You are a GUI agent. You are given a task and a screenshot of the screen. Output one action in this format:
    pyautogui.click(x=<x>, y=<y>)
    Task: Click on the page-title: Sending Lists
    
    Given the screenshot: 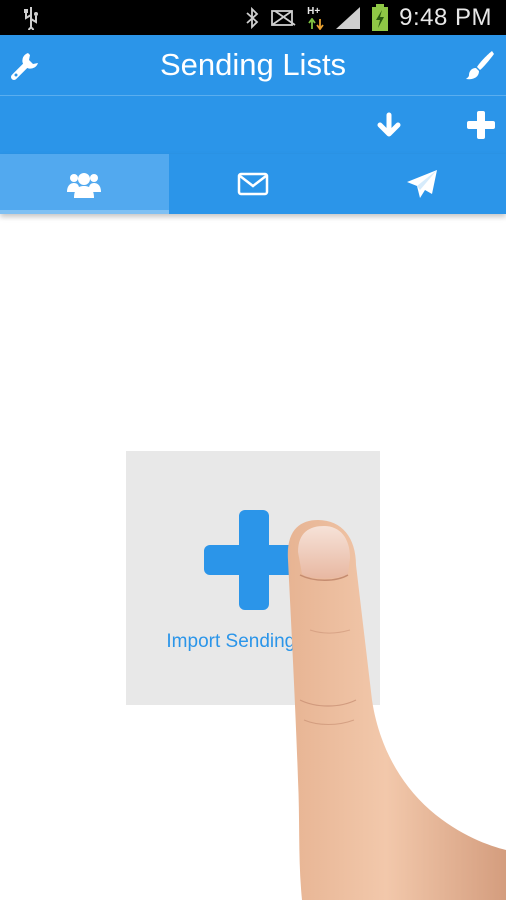 What is the action you would take?
    pyautogui.click(x=253, y=64)
    